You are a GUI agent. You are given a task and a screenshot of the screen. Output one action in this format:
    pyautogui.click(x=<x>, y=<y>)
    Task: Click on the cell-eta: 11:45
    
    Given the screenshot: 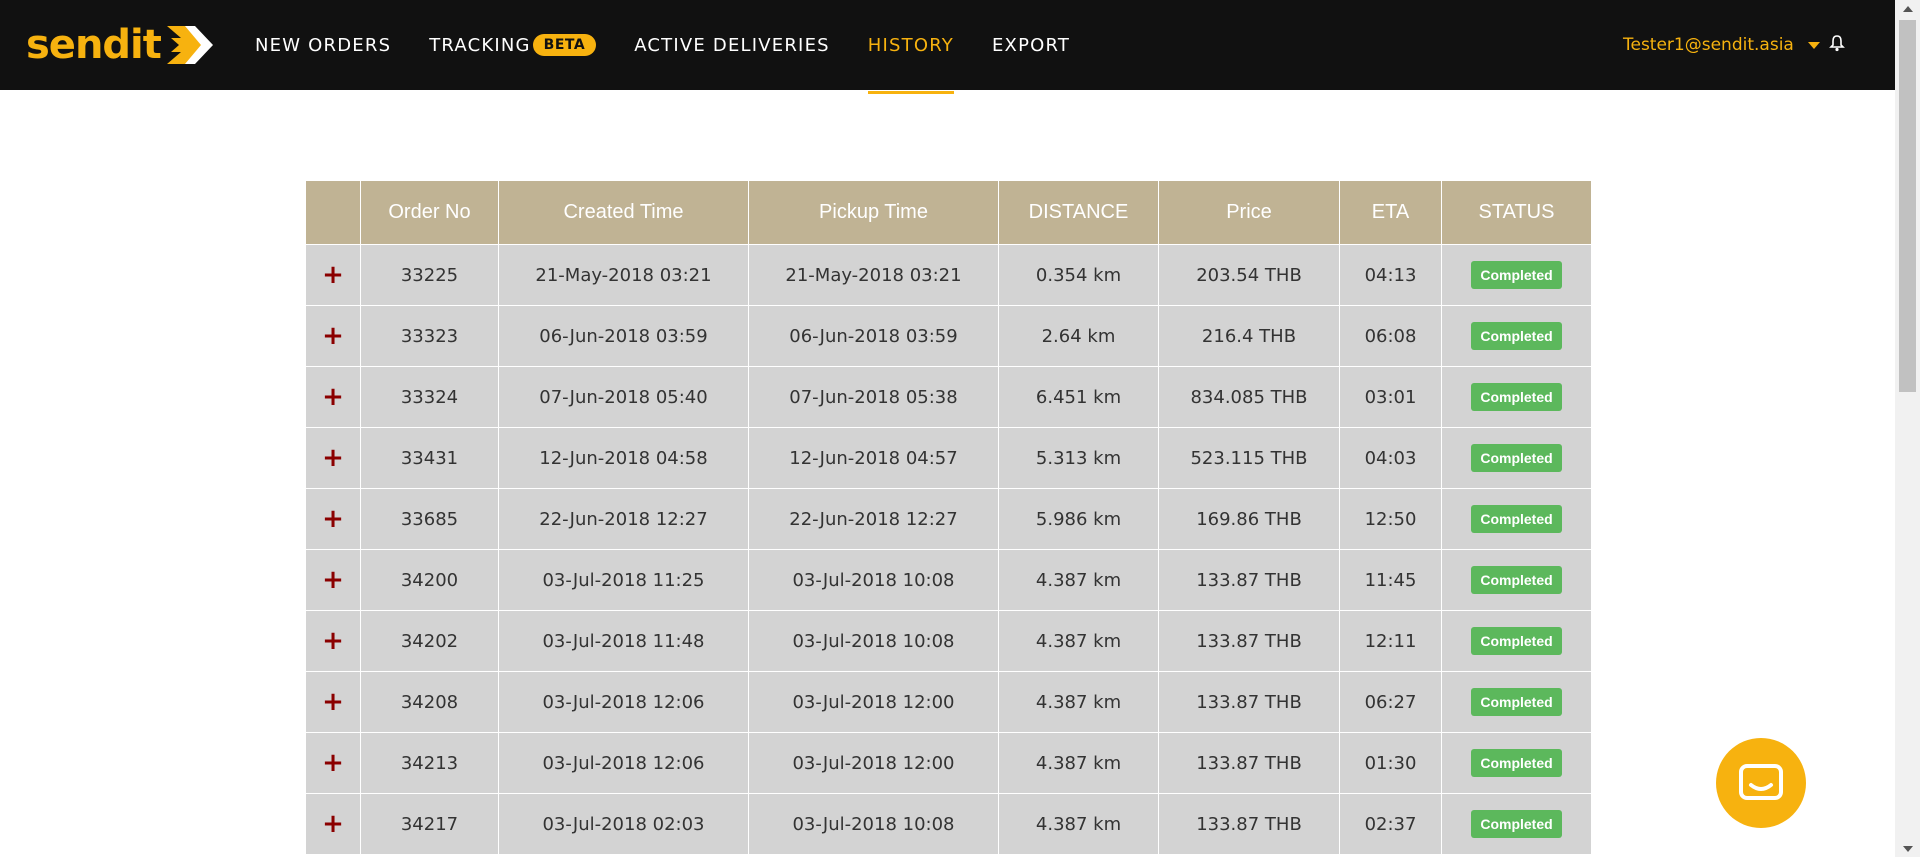 What is the action you would take?
    pyautogui.click(x=1390, y=580)
    